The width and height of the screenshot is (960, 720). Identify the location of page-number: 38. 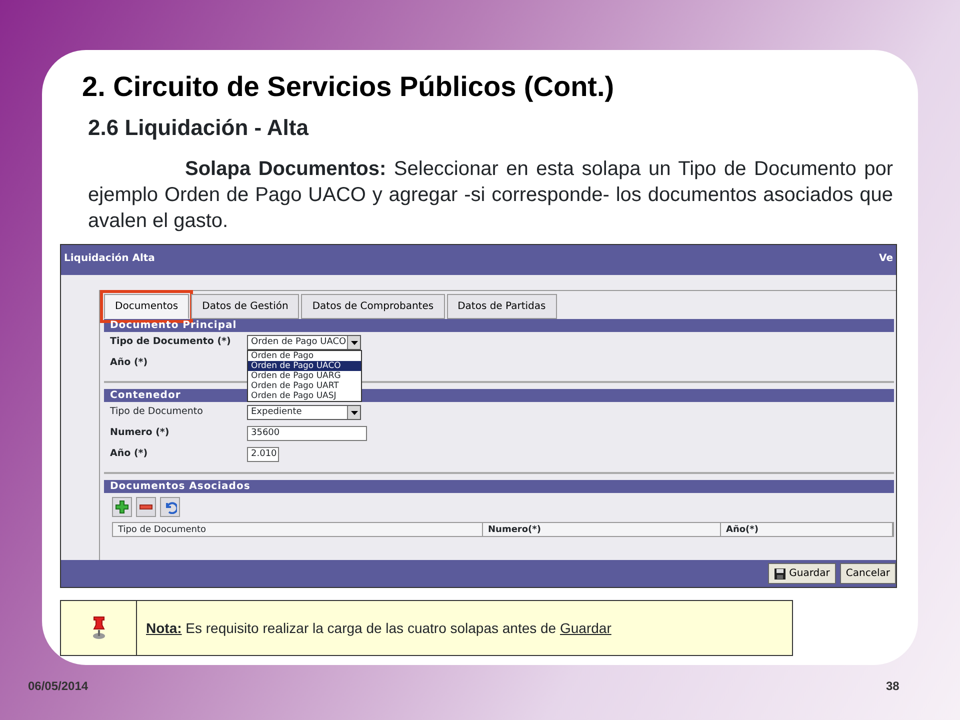
(893, 686).